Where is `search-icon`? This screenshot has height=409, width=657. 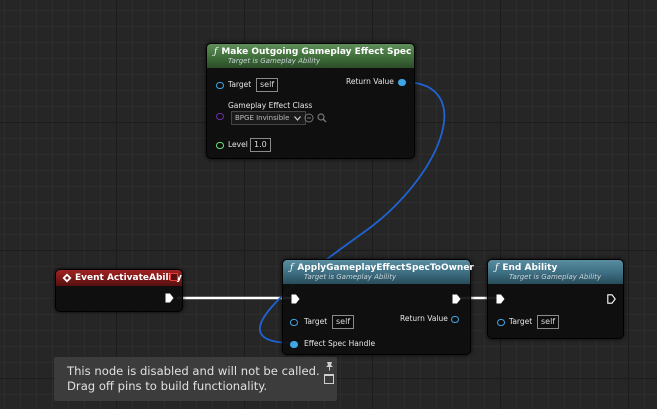
search-icon is located at coordinates (322, 118).